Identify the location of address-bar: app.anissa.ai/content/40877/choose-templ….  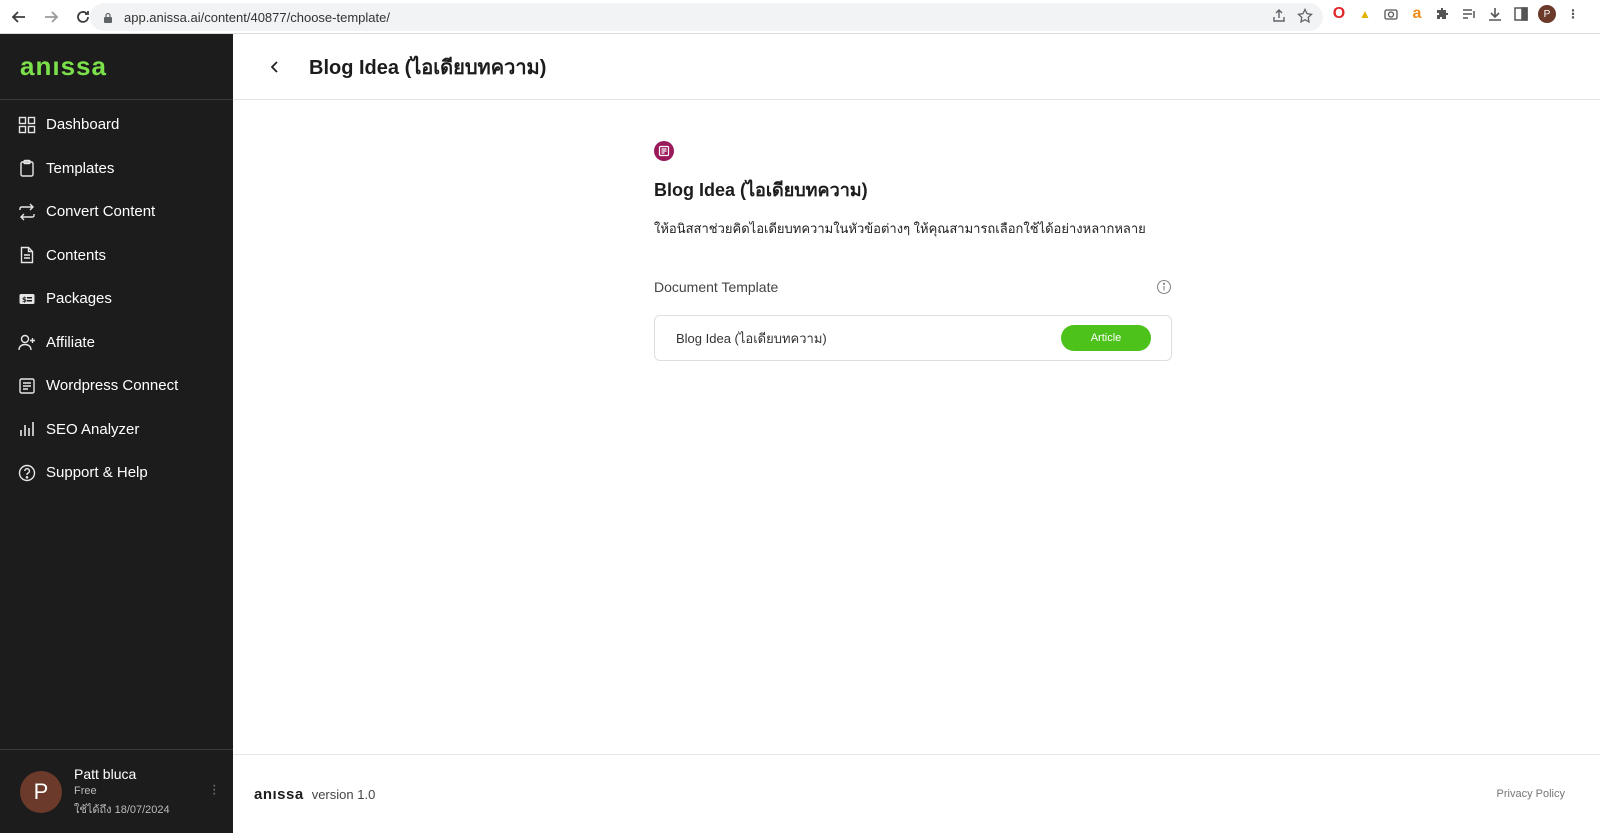
(706, 17).